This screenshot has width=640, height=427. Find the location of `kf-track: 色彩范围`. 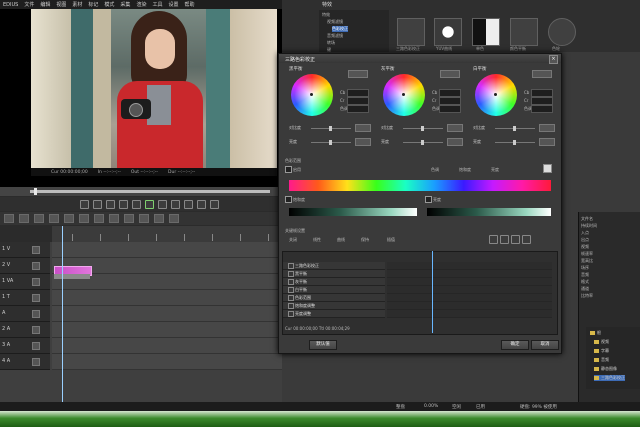

kf-track: 色彩范围 is located at coordinates (334, 298).